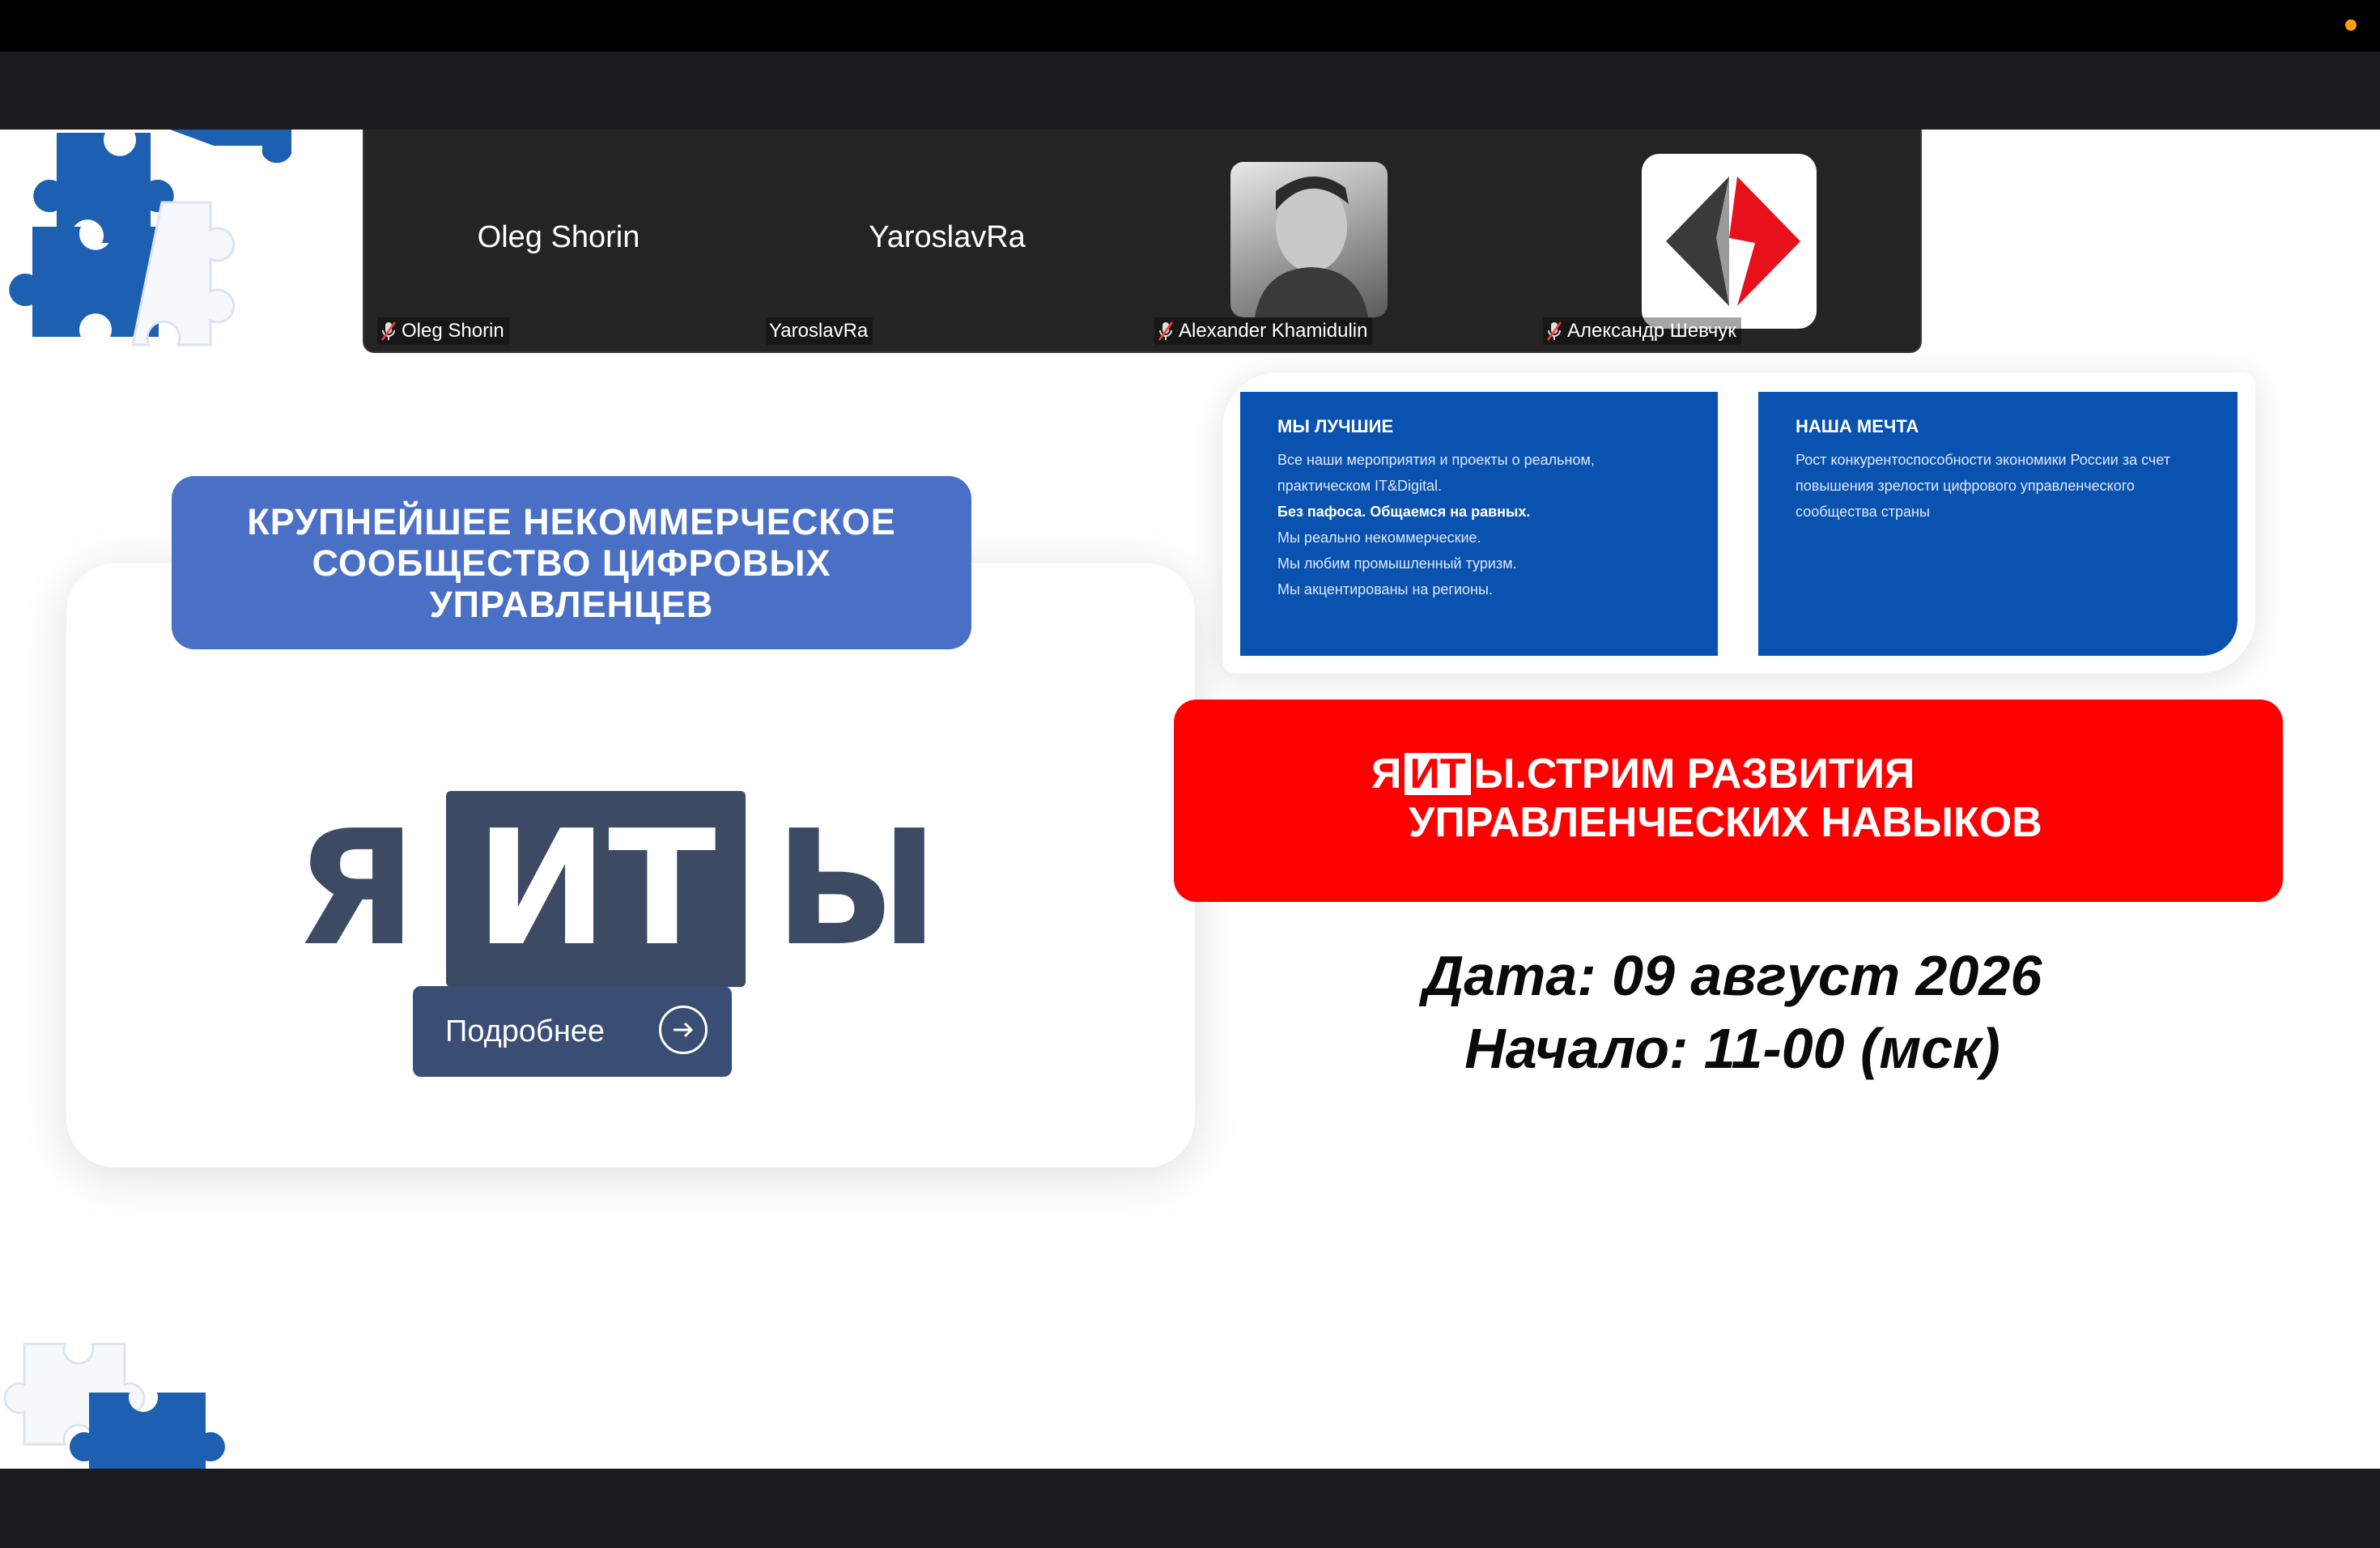 This screenshot has height=1548, width=2380. I want to click on badge-line: УПРАВЛЕНЦЕВ, so click(571, 604).